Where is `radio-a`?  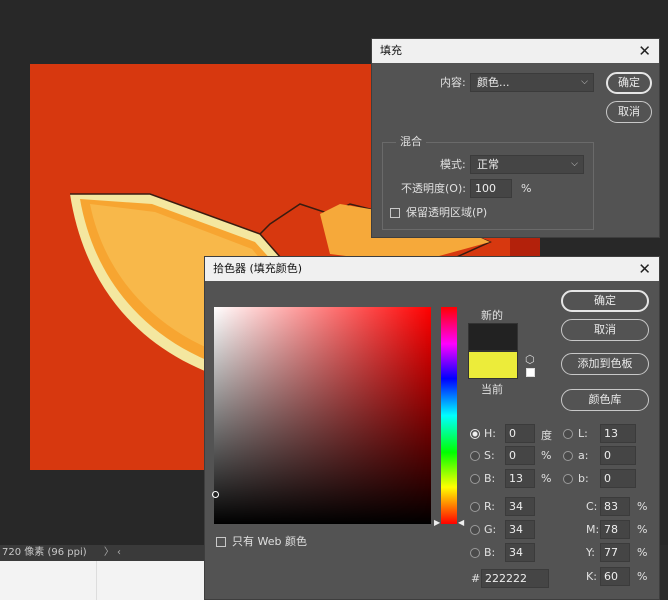 radio-a is located at coordinates (568, 456).